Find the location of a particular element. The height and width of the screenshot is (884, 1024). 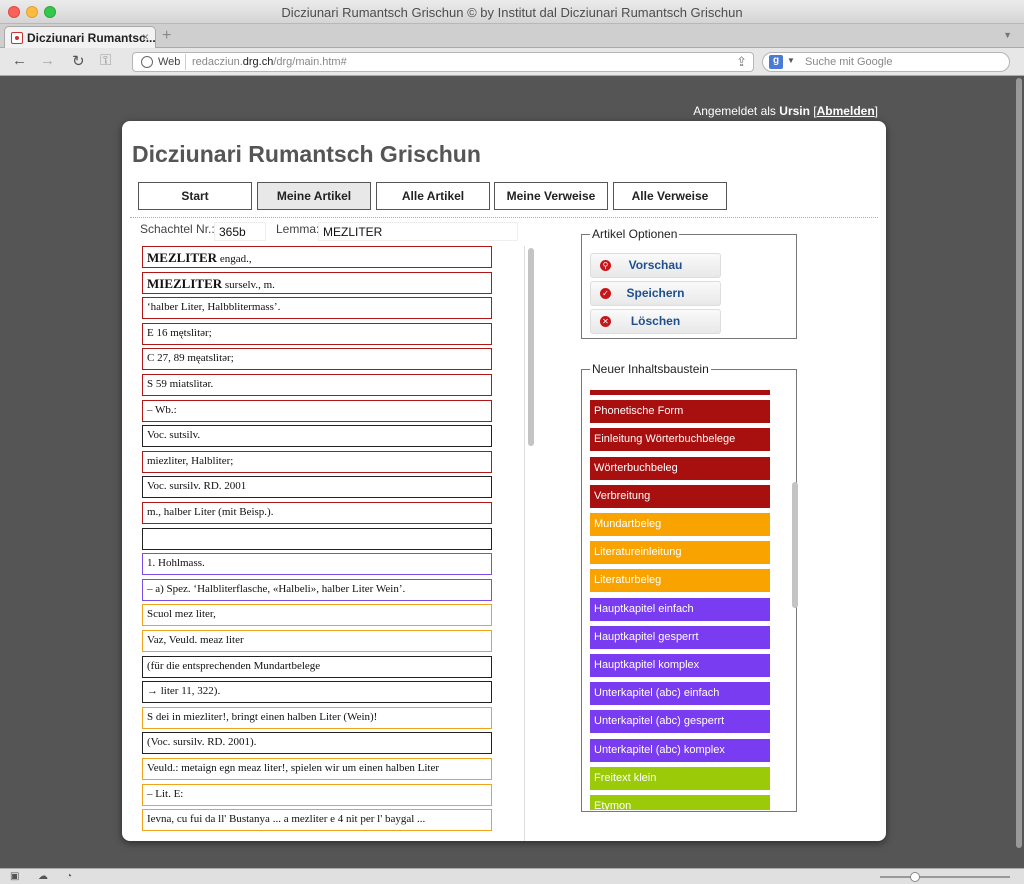

url-separator is located at coordinates (185, 62).